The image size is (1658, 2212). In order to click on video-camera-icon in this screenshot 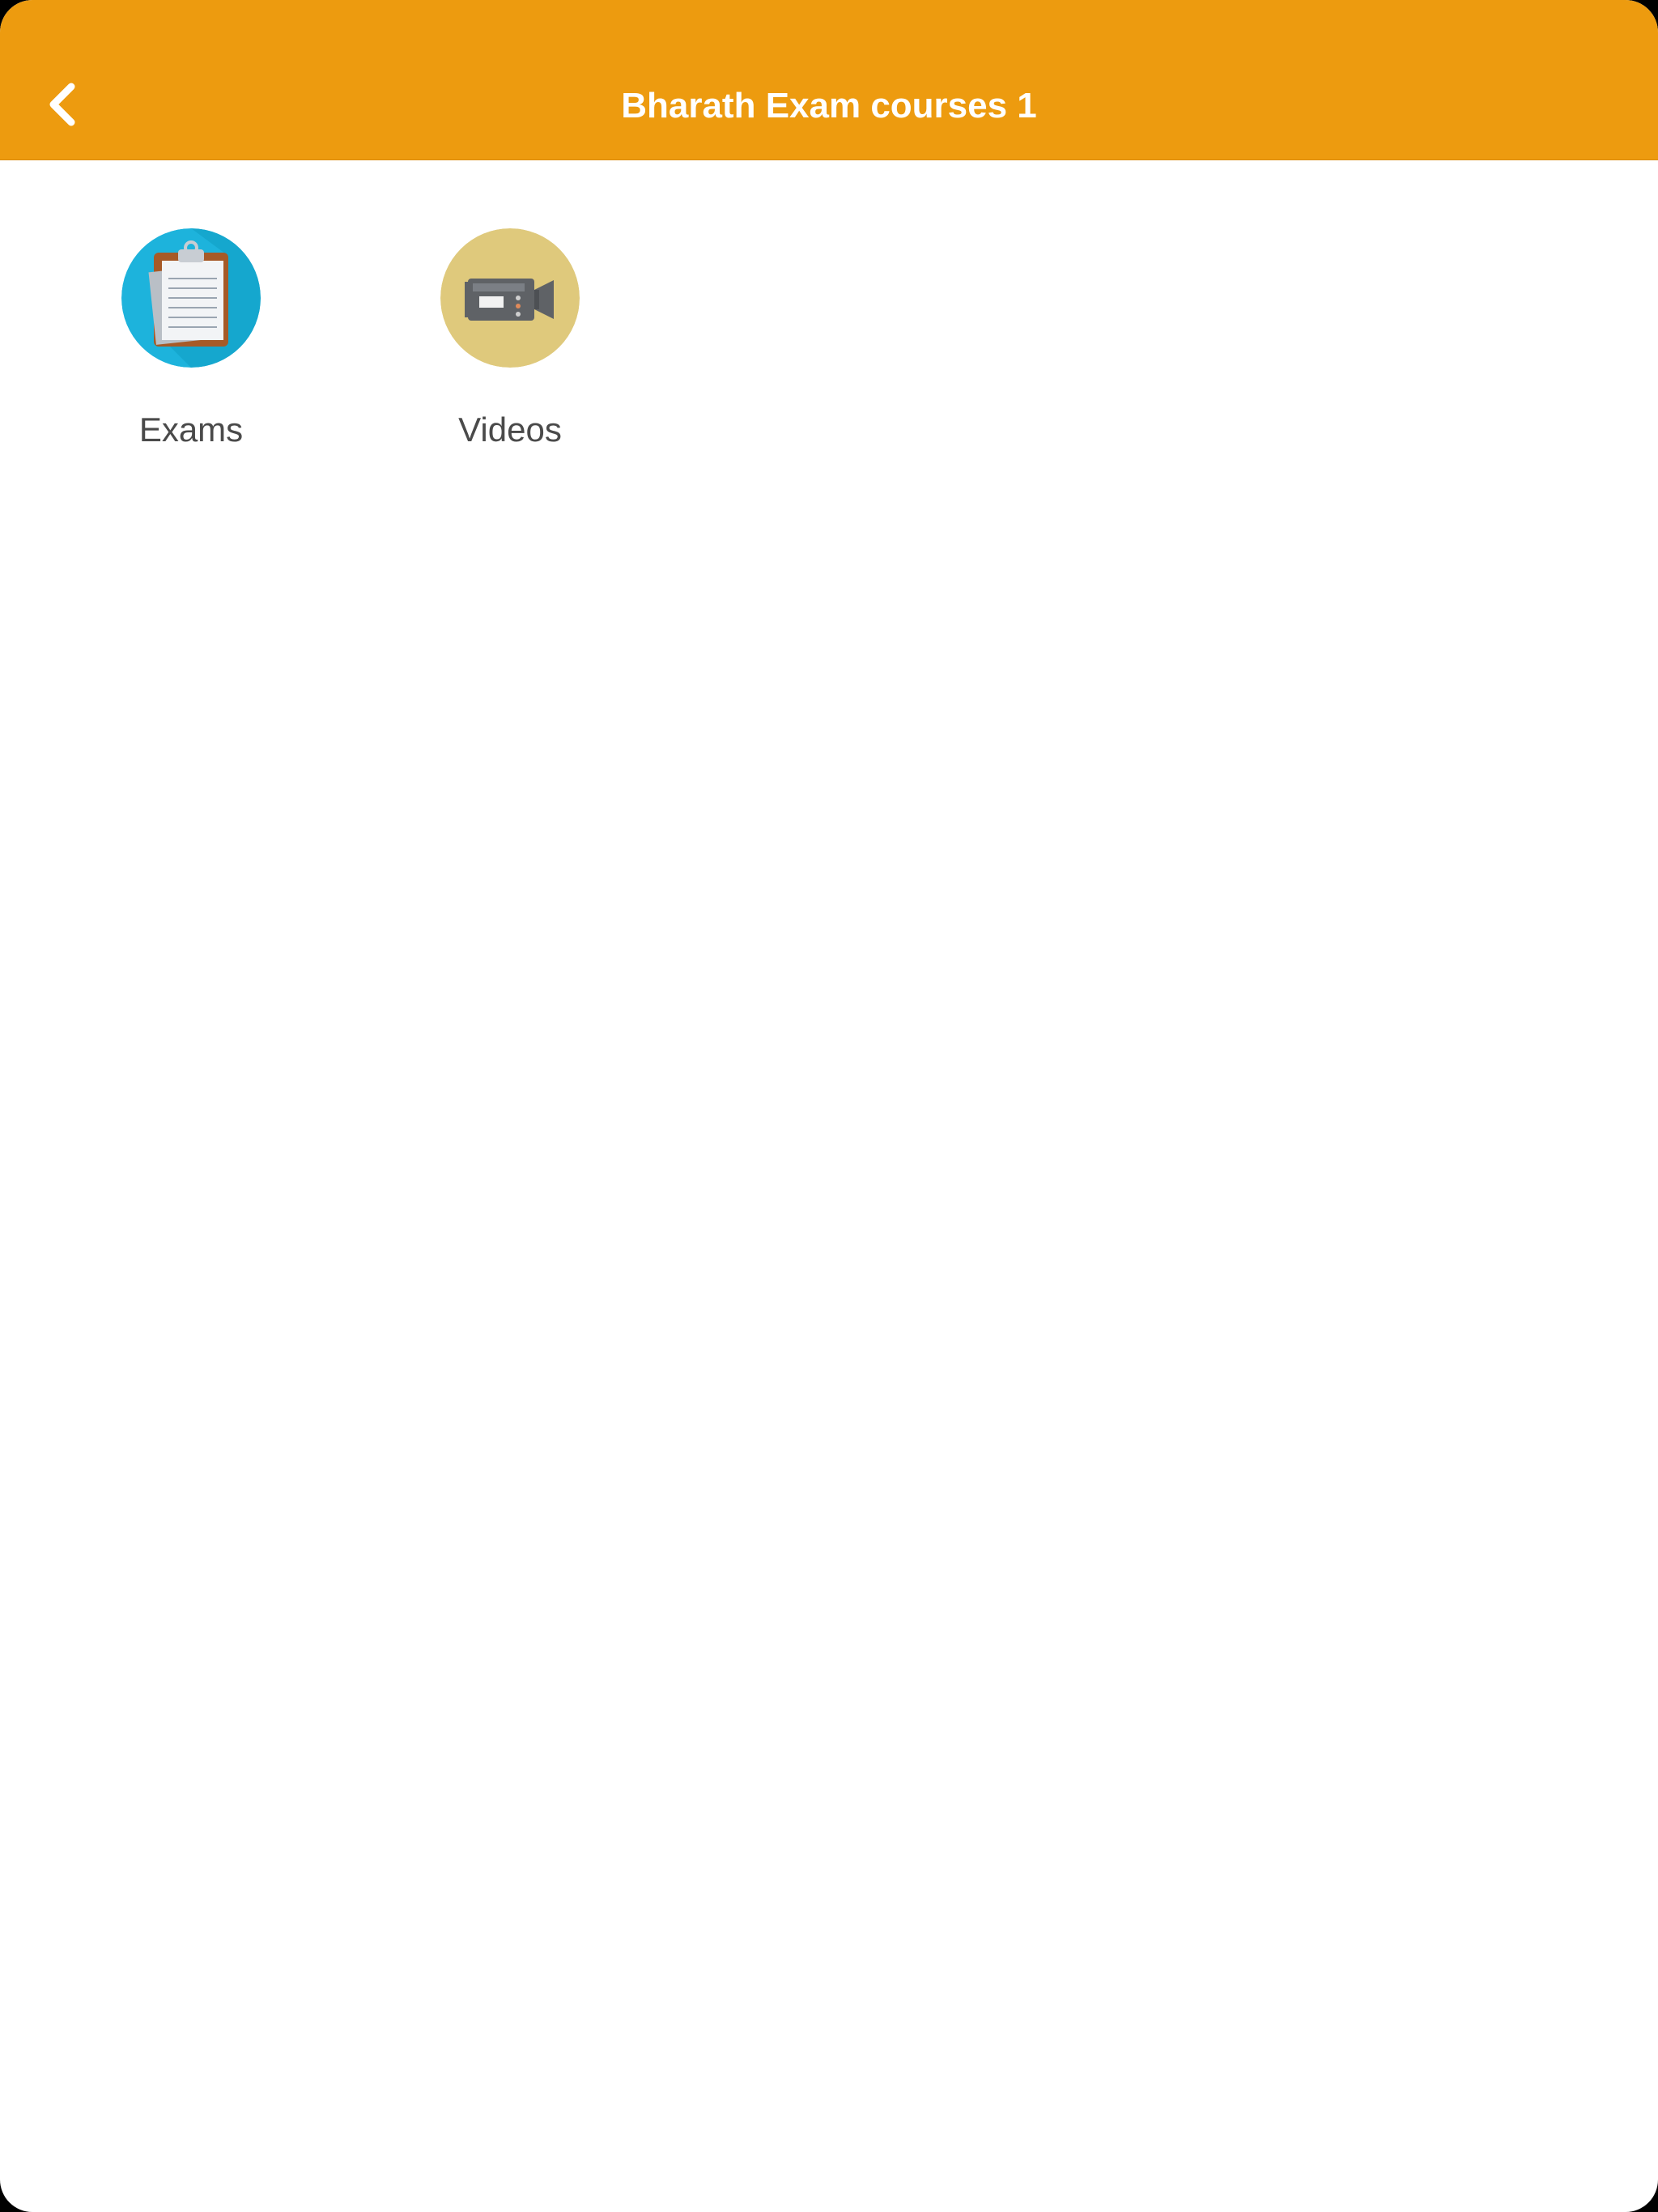, I will do `click(510, 298)`.